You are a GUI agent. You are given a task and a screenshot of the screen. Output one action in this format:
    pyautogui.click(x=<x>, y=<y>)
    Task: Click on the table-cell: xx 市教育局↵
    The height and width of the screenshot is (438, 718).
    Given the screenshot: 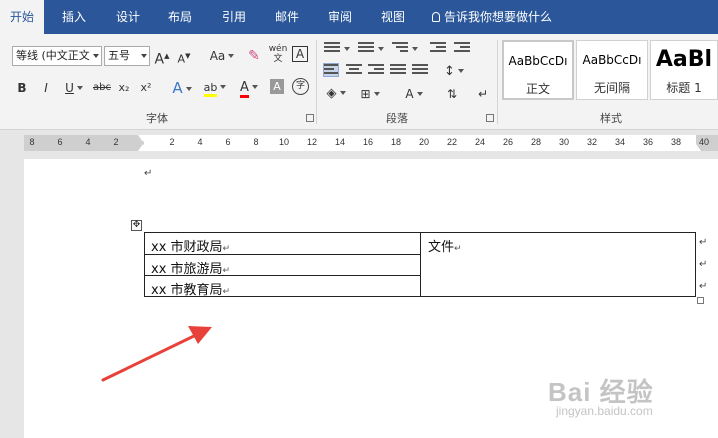 What is the action you would take?
    pyautogui.click(x=190, y=288)
    